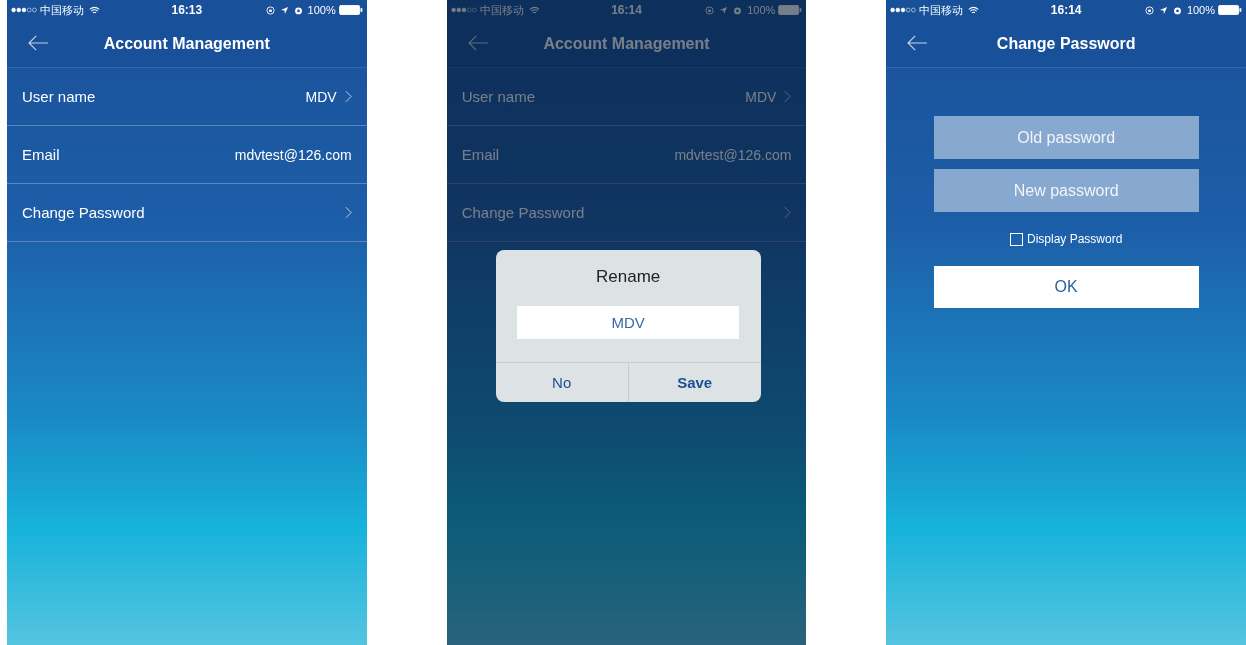 Image resolution: width=1246 pixels, height=645 pixels. Describe the element at coordinates (187, 10) in the screenshot. I see `status-time: 16:13` at that location.